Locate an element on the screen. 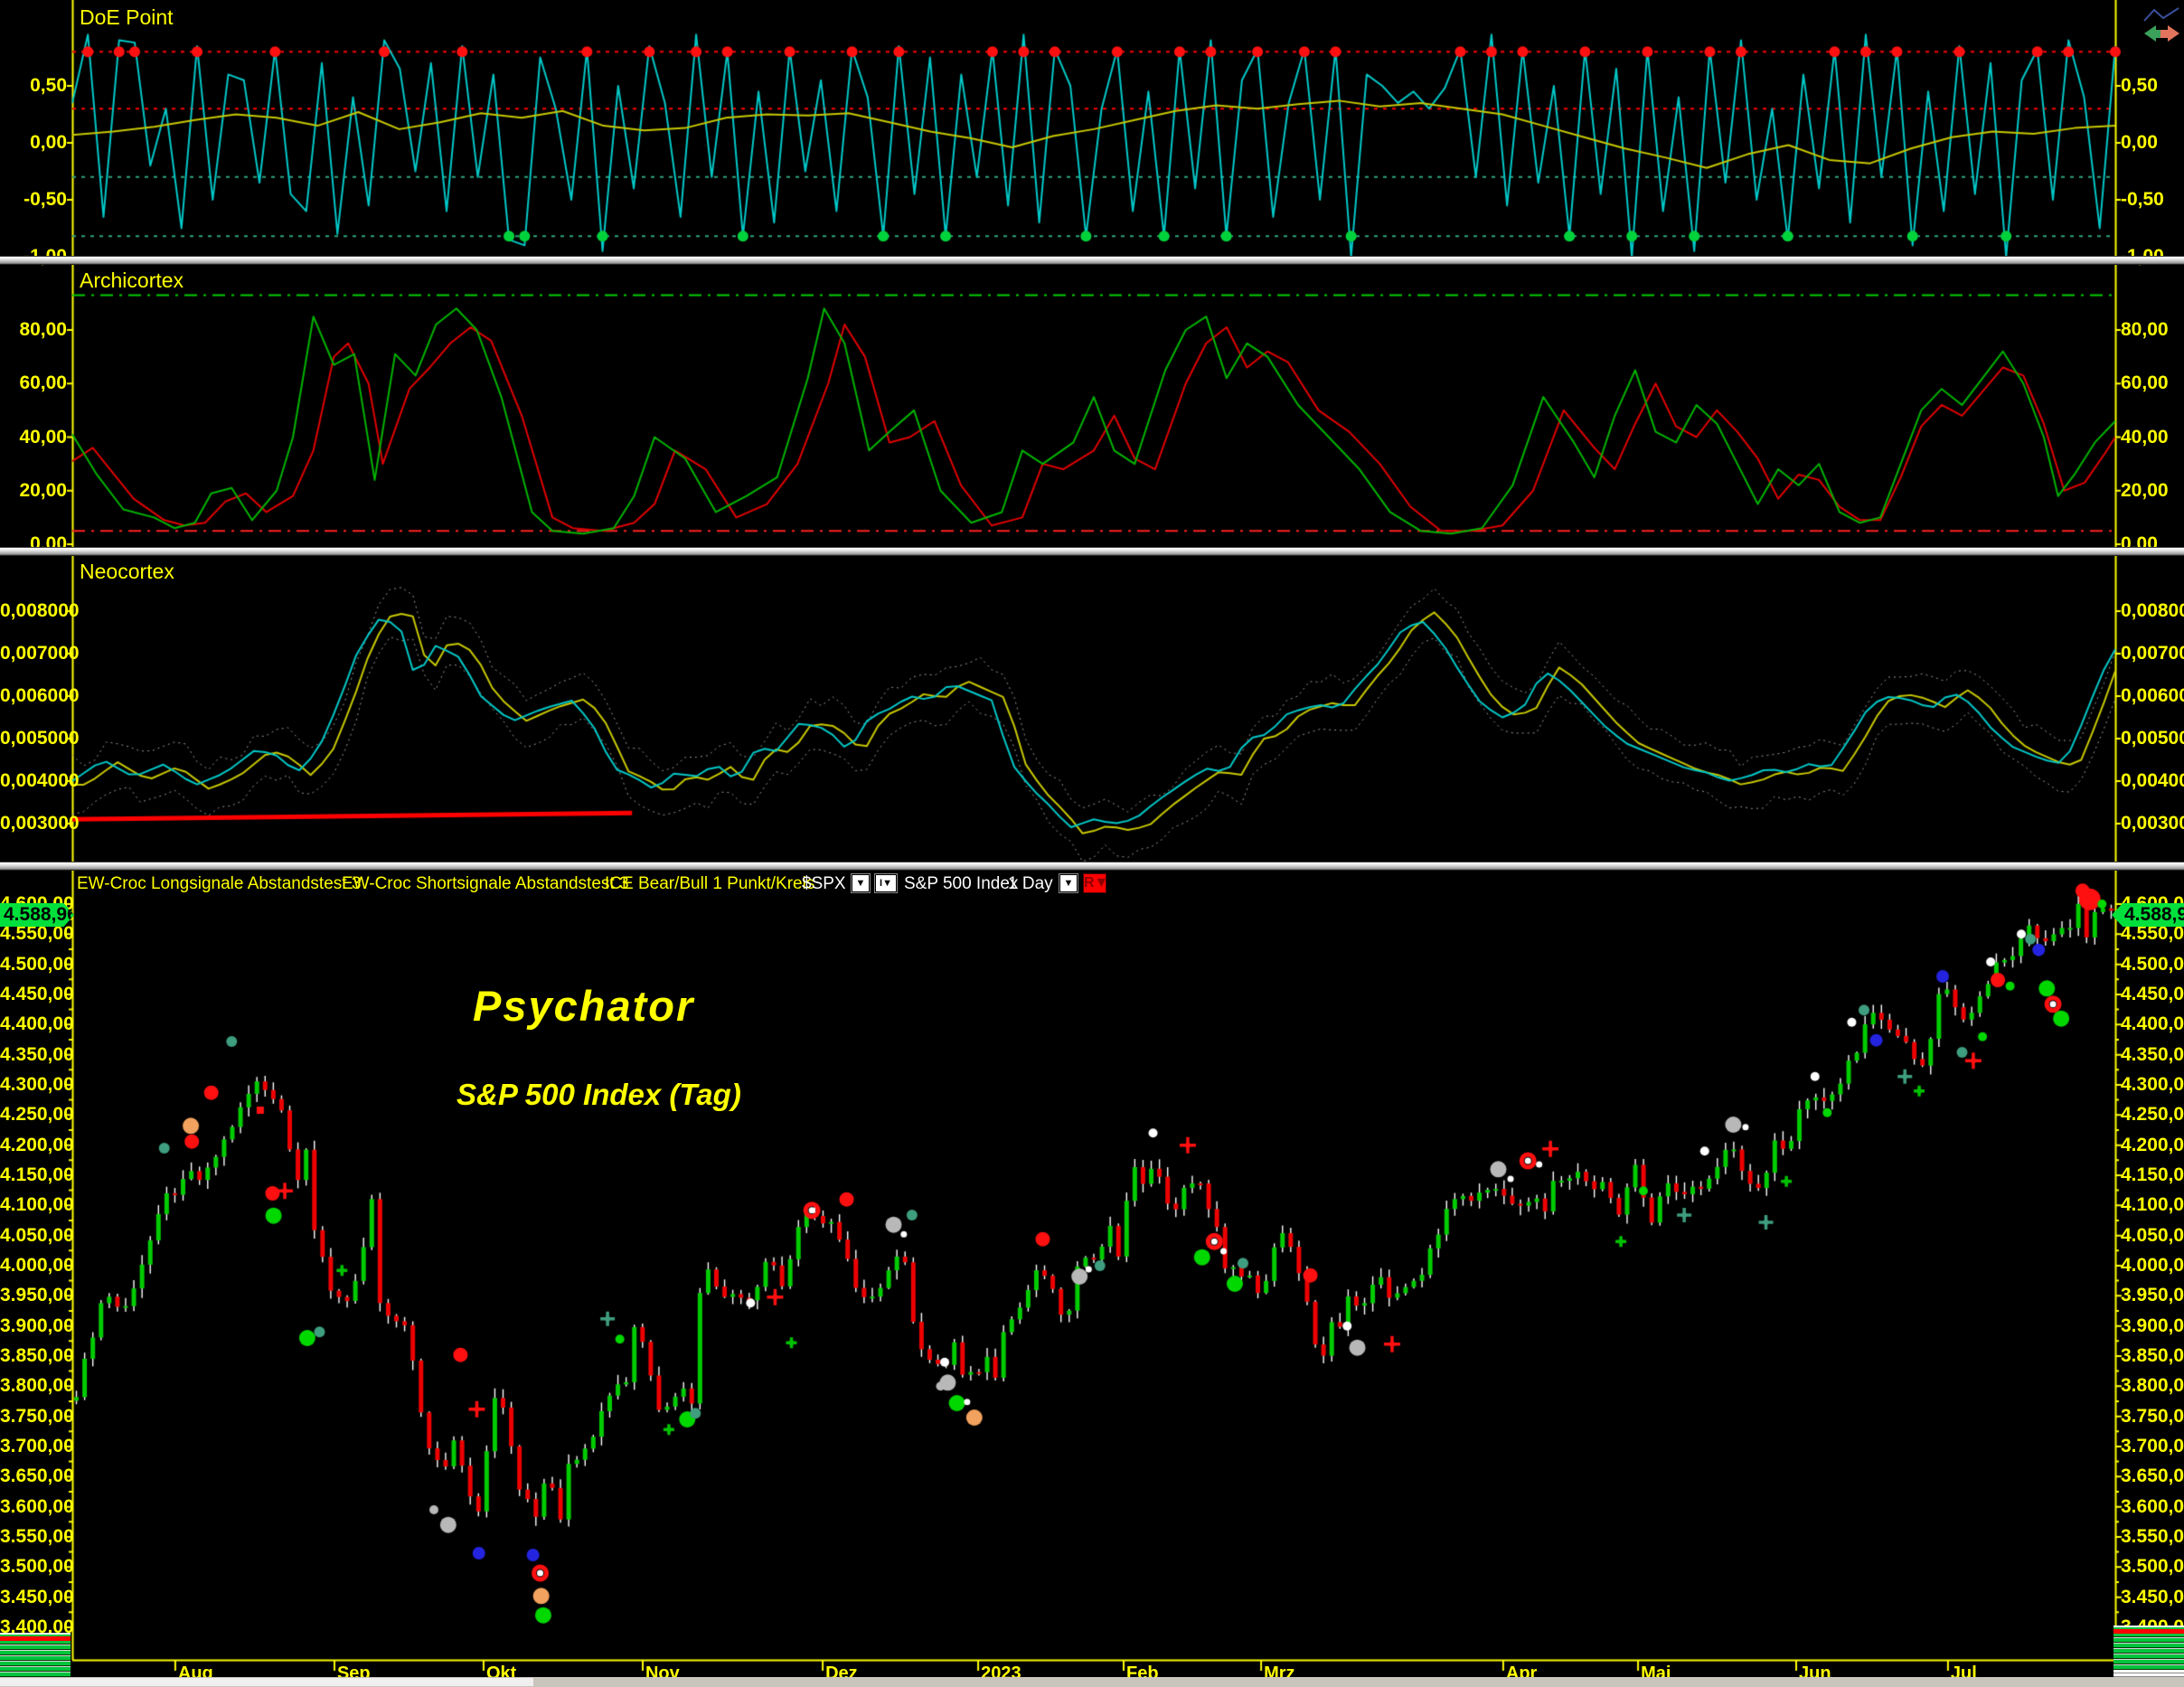  period-dropdown-button: ▼ is located at coordinates (1068, 883).